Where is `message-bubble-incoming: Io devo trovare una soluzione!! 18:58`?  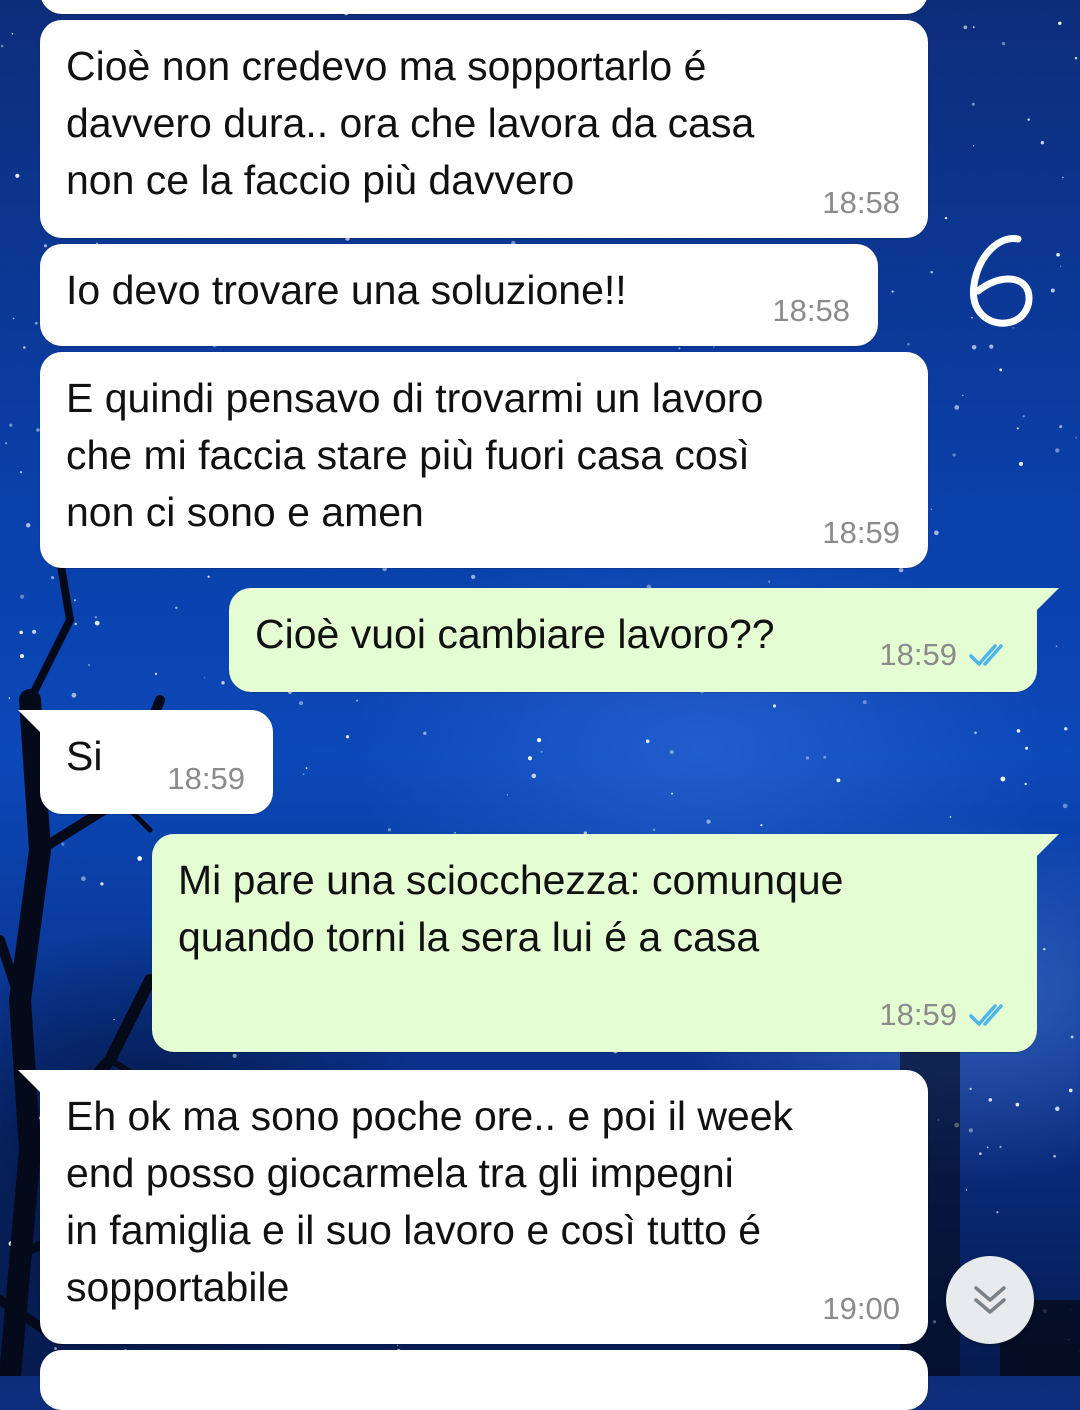 message-bubble-incoming: Io devo trovare una soluzione!! 18:58 is located at coordinates (459, 295).